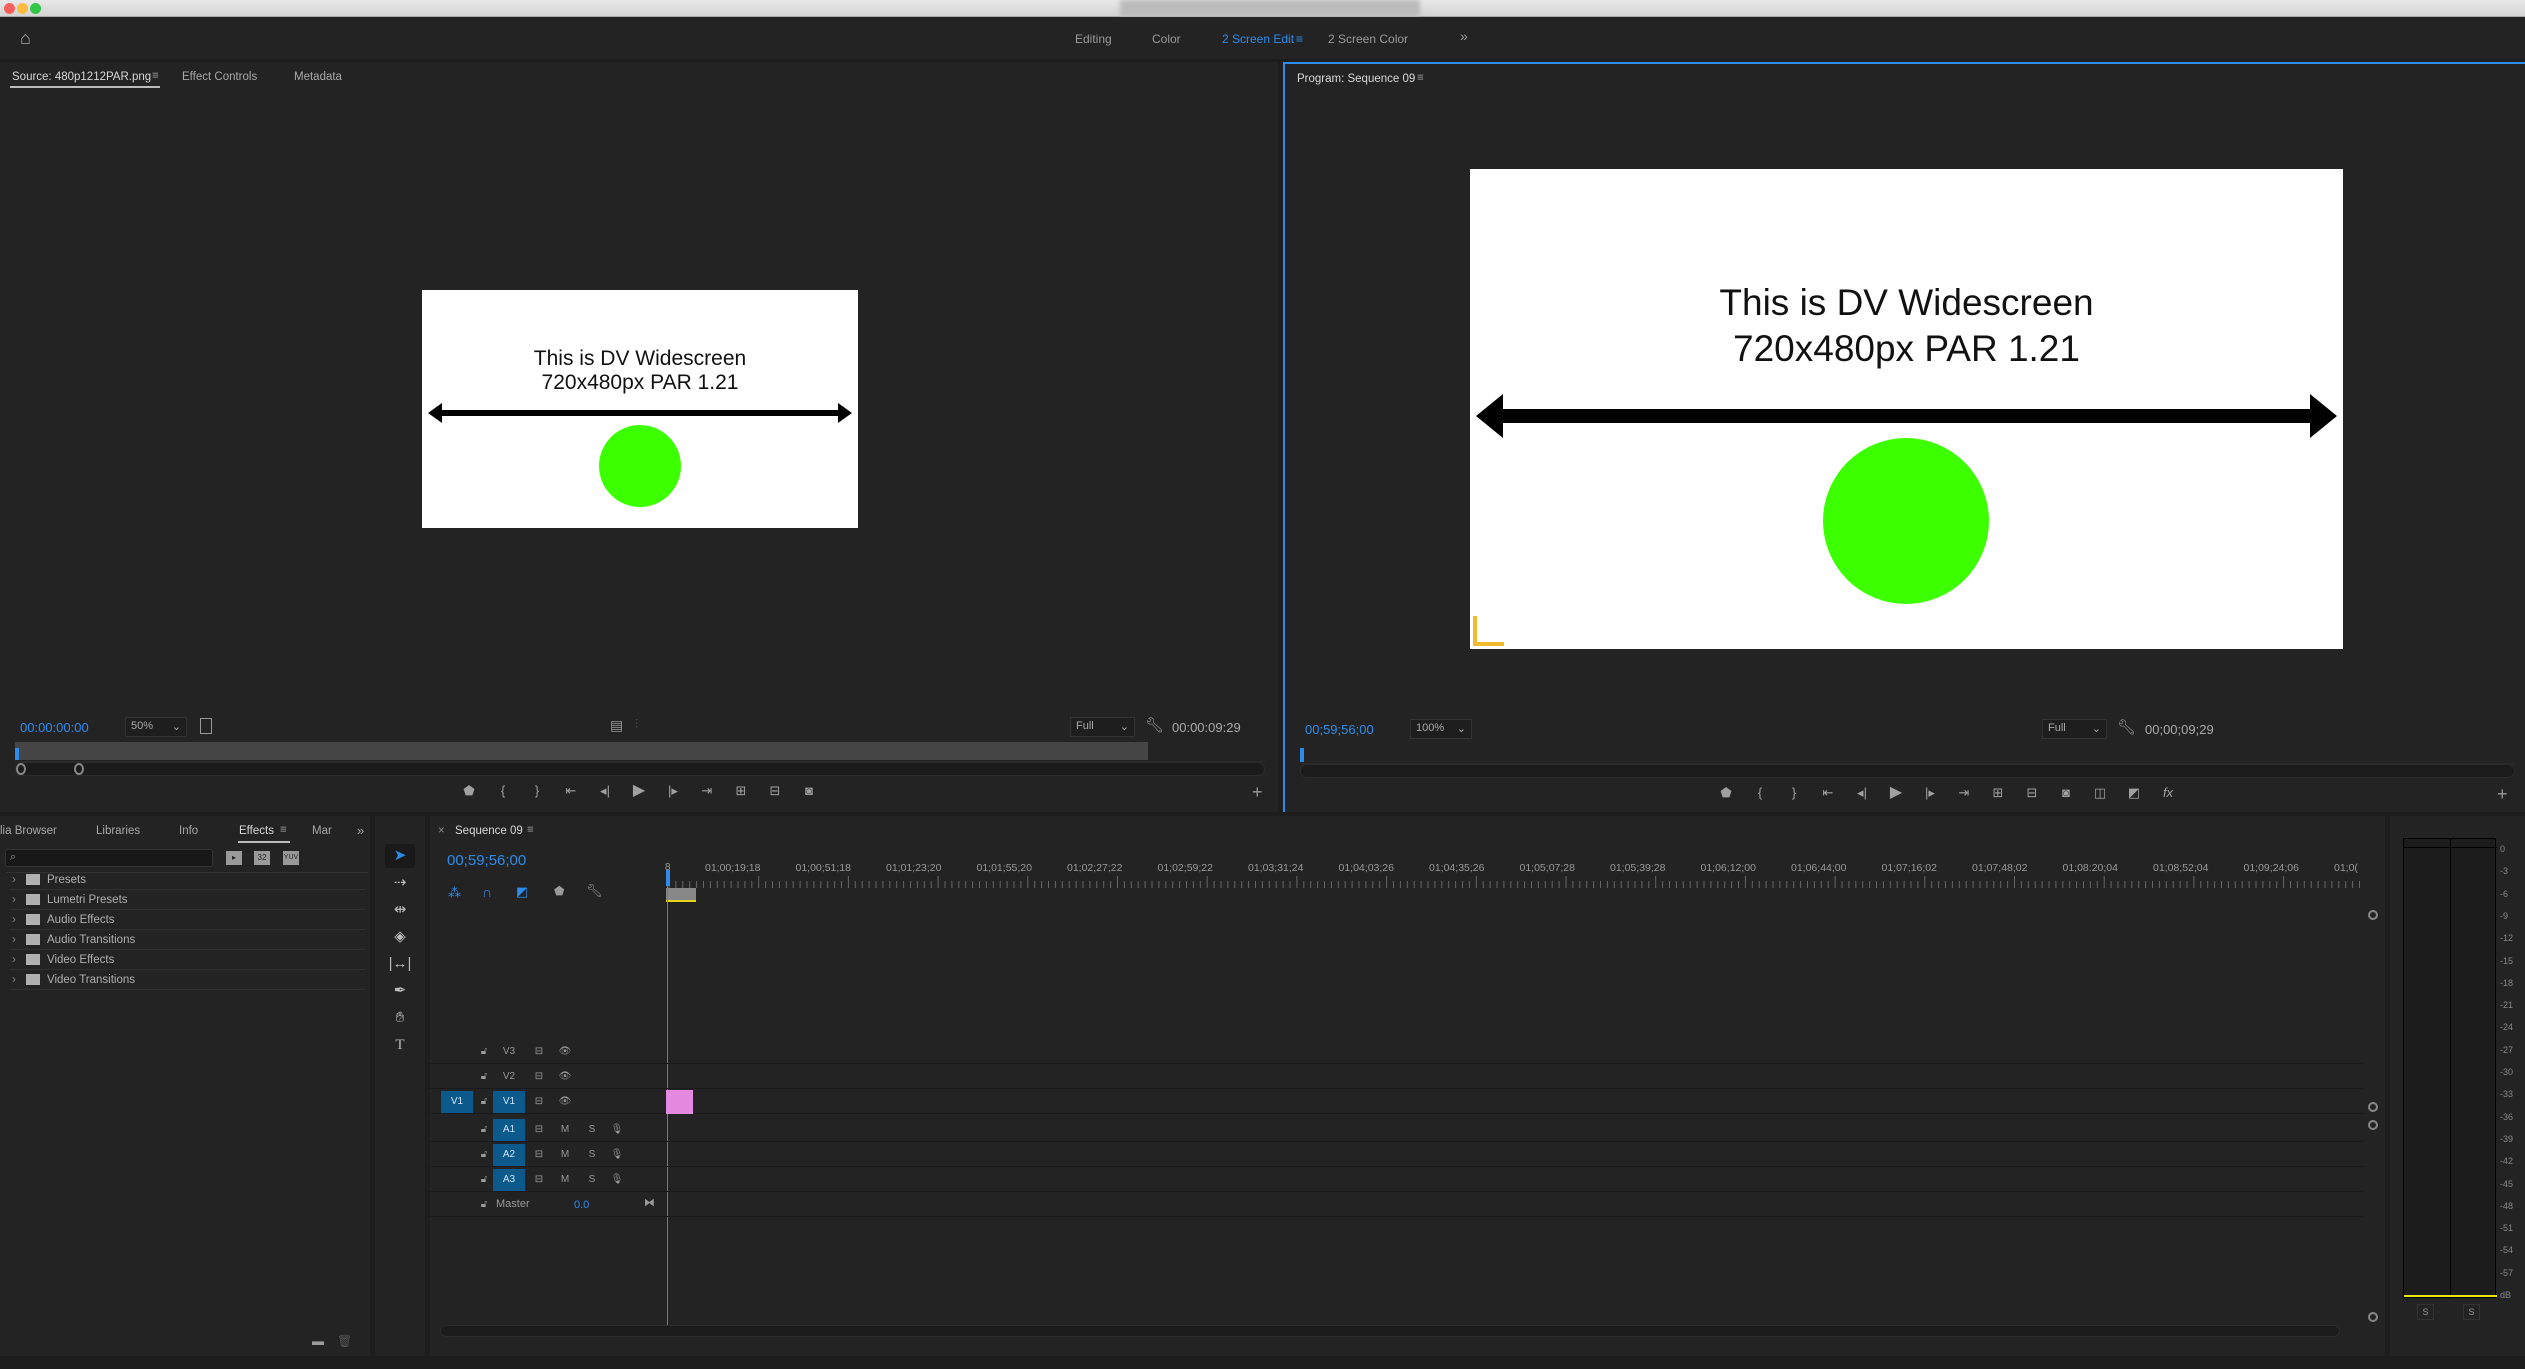 This screenshot has height=1369, width=2525. Describe the element at coordinates (775, 791) in the screenshot. I see `overwrite-icon: ⊟` at that location.